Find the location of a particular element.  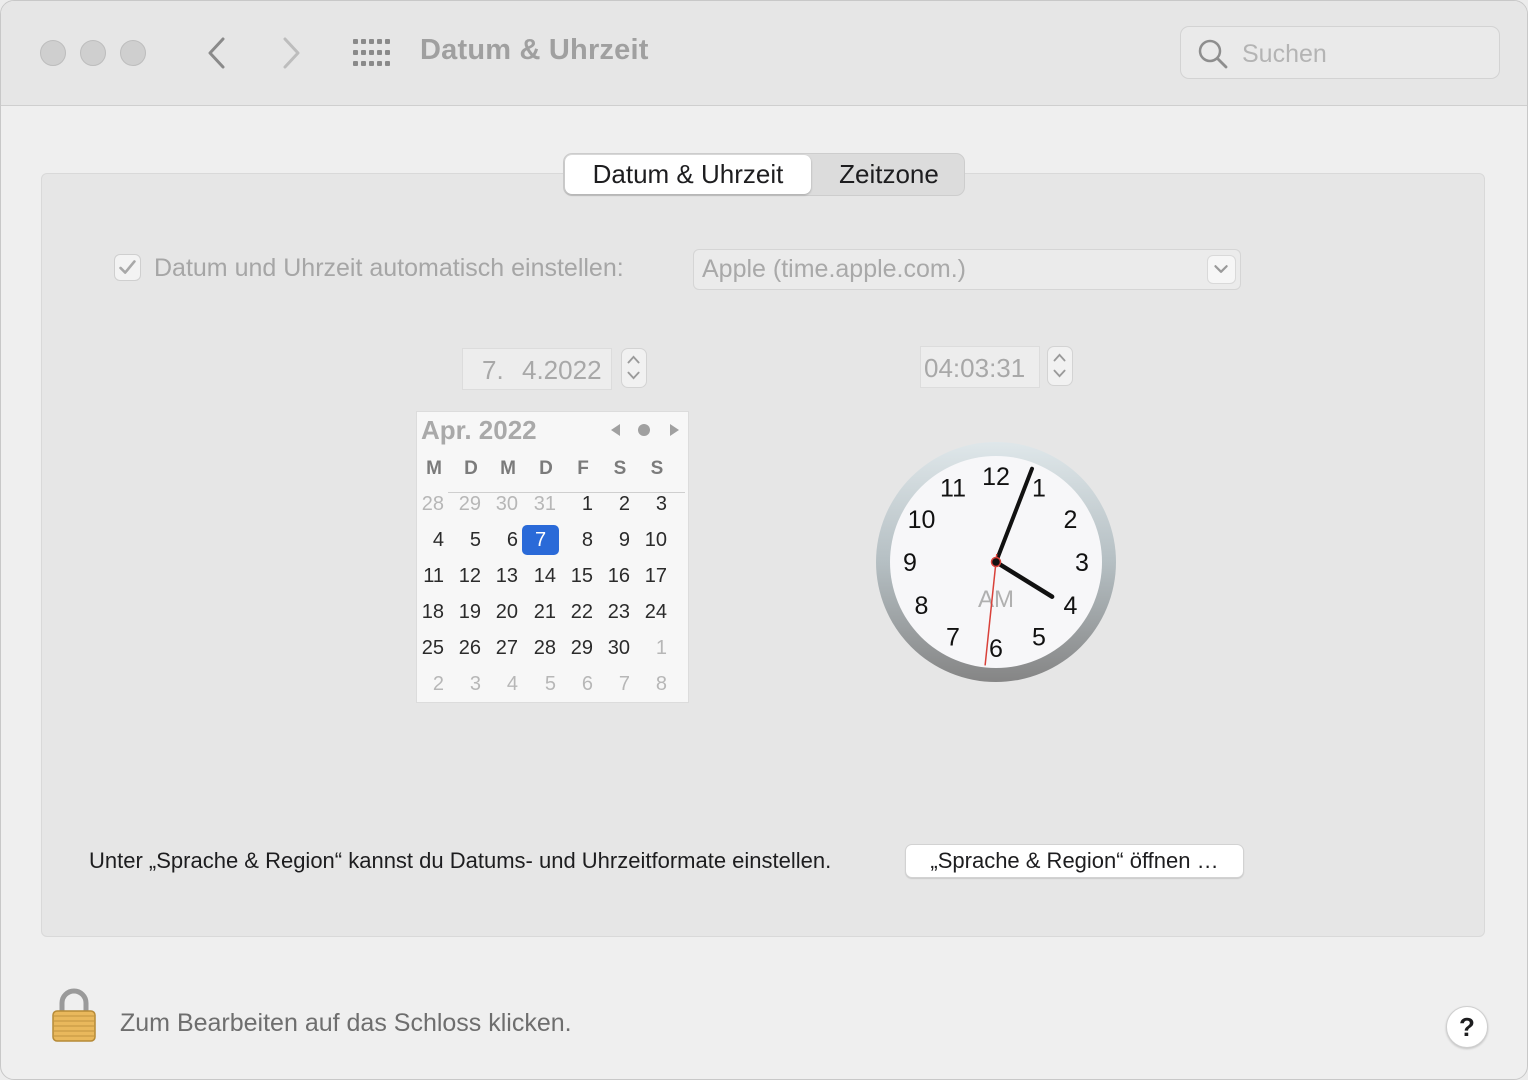

chevron-right-icon is located at coordinates (291, 53).